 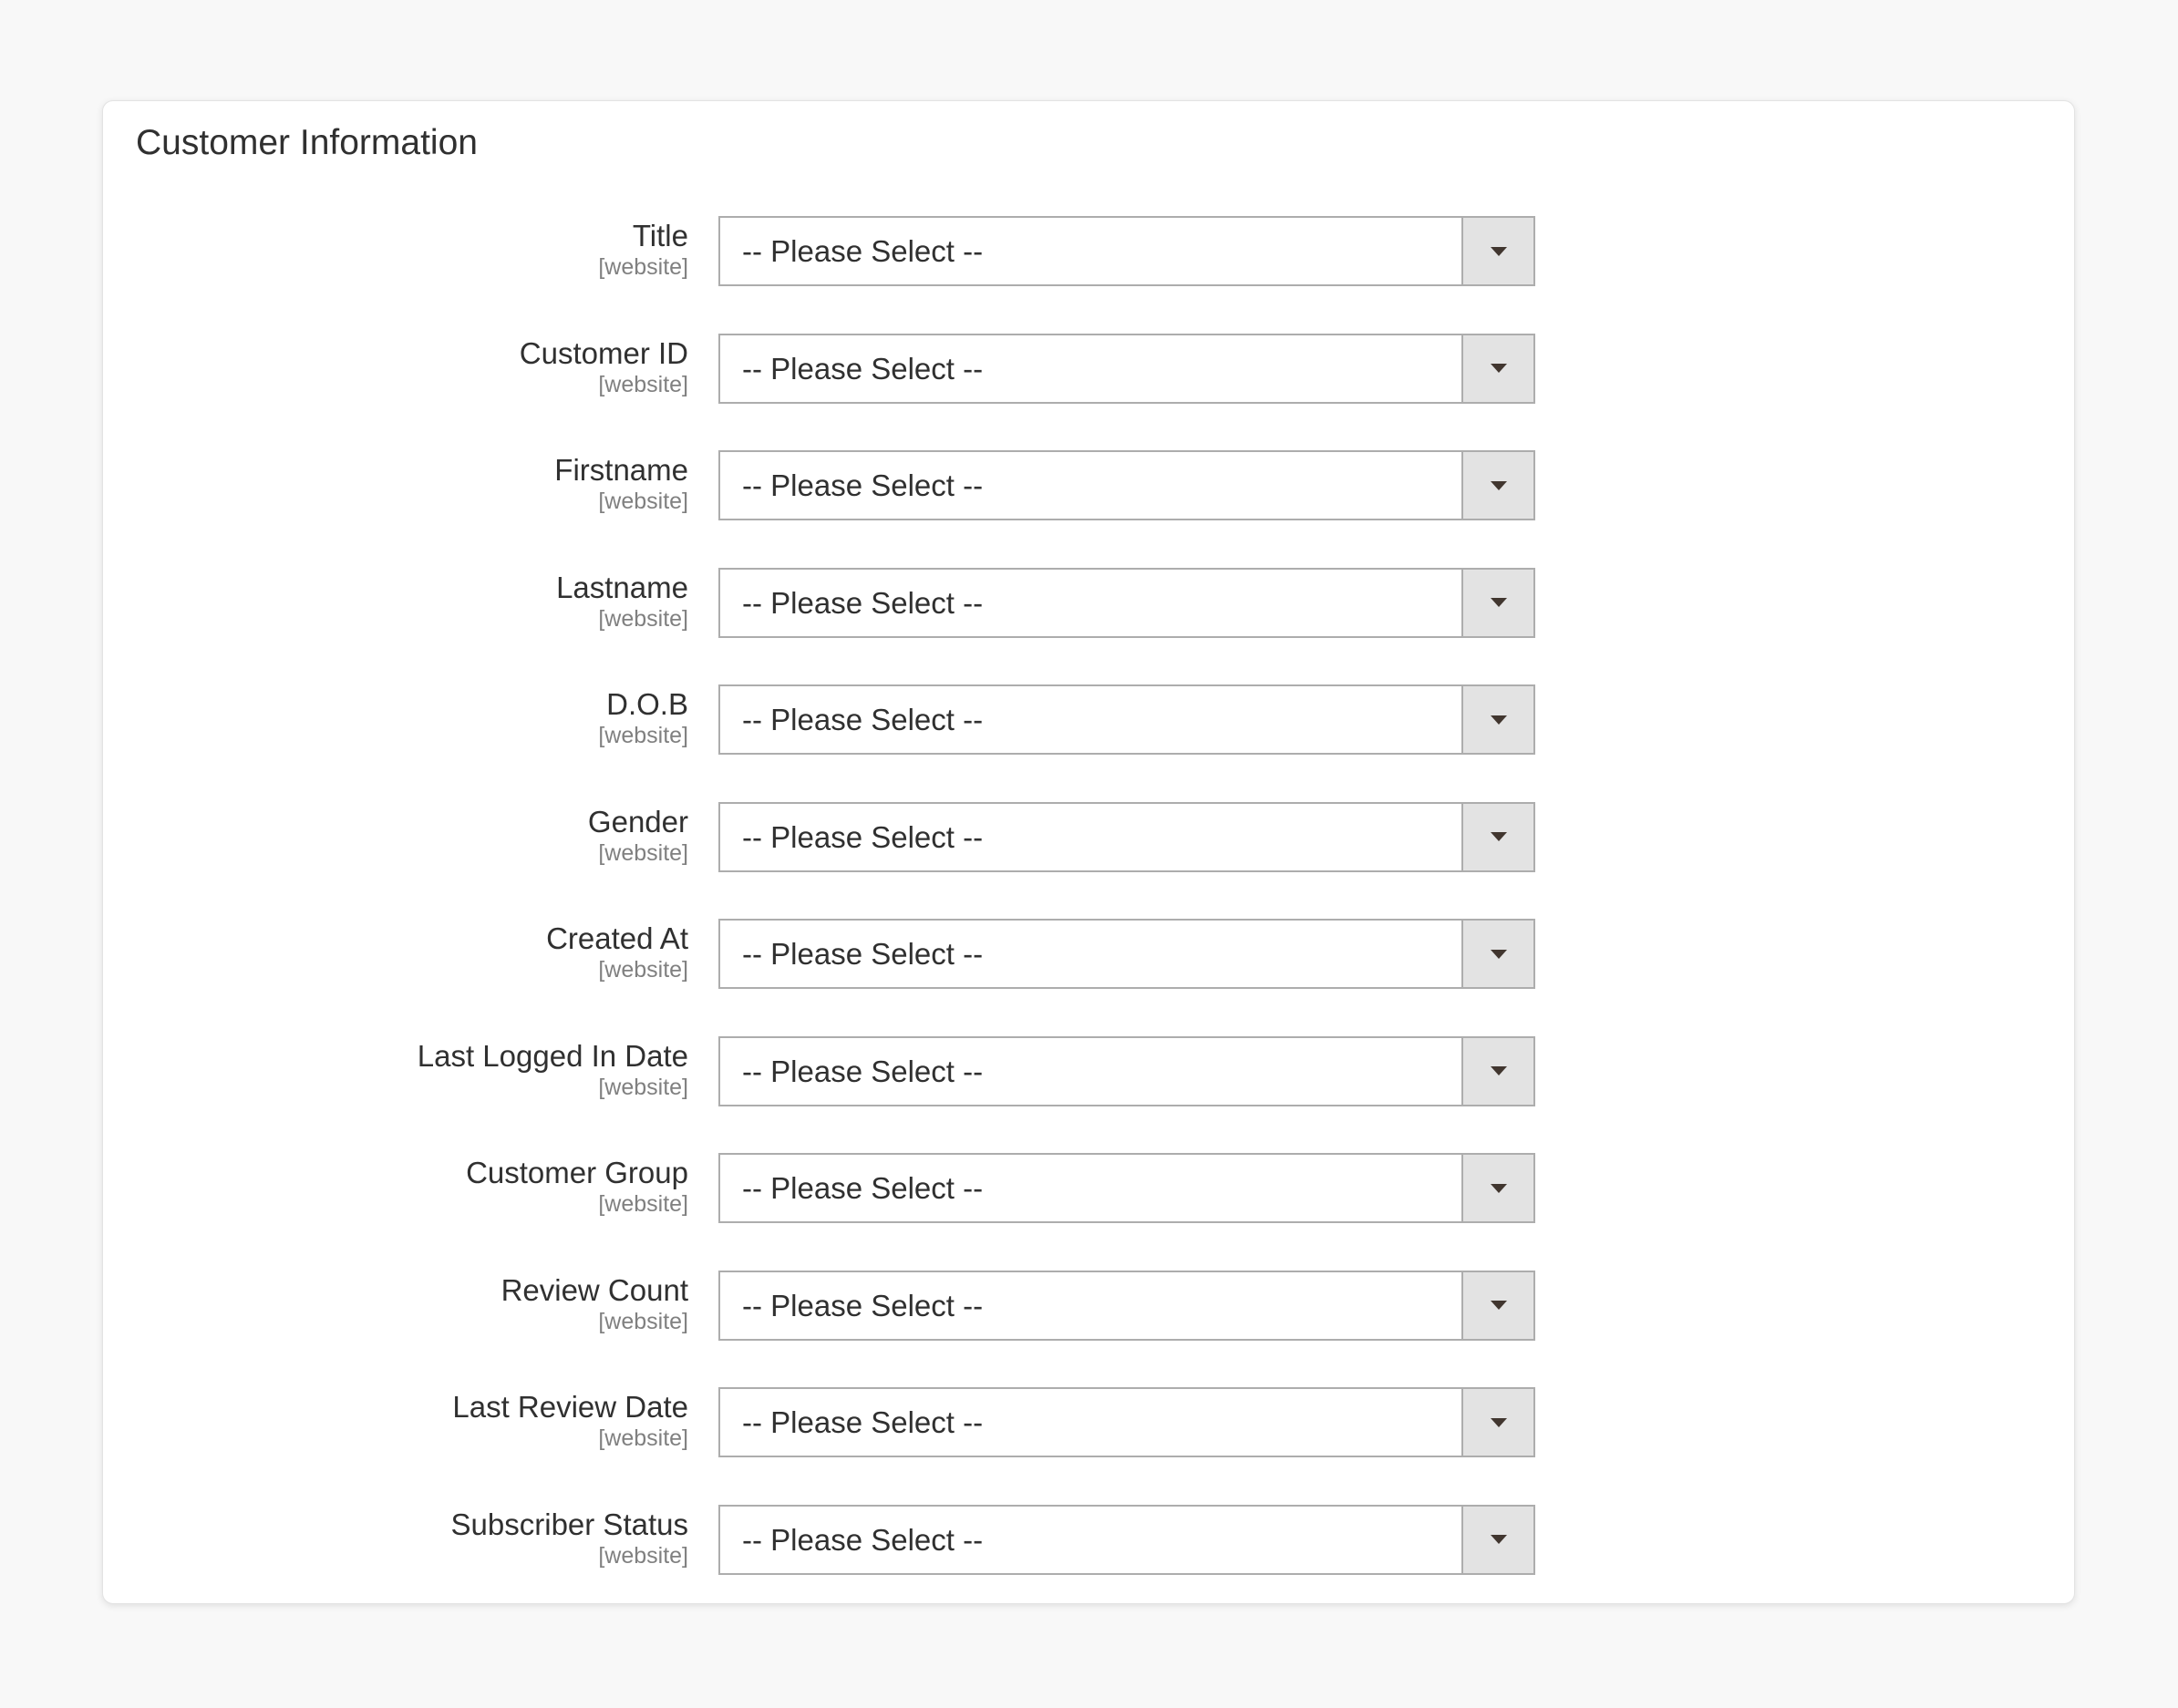 I want to click on field-label: Customer ID, so click(x=604, y=352).